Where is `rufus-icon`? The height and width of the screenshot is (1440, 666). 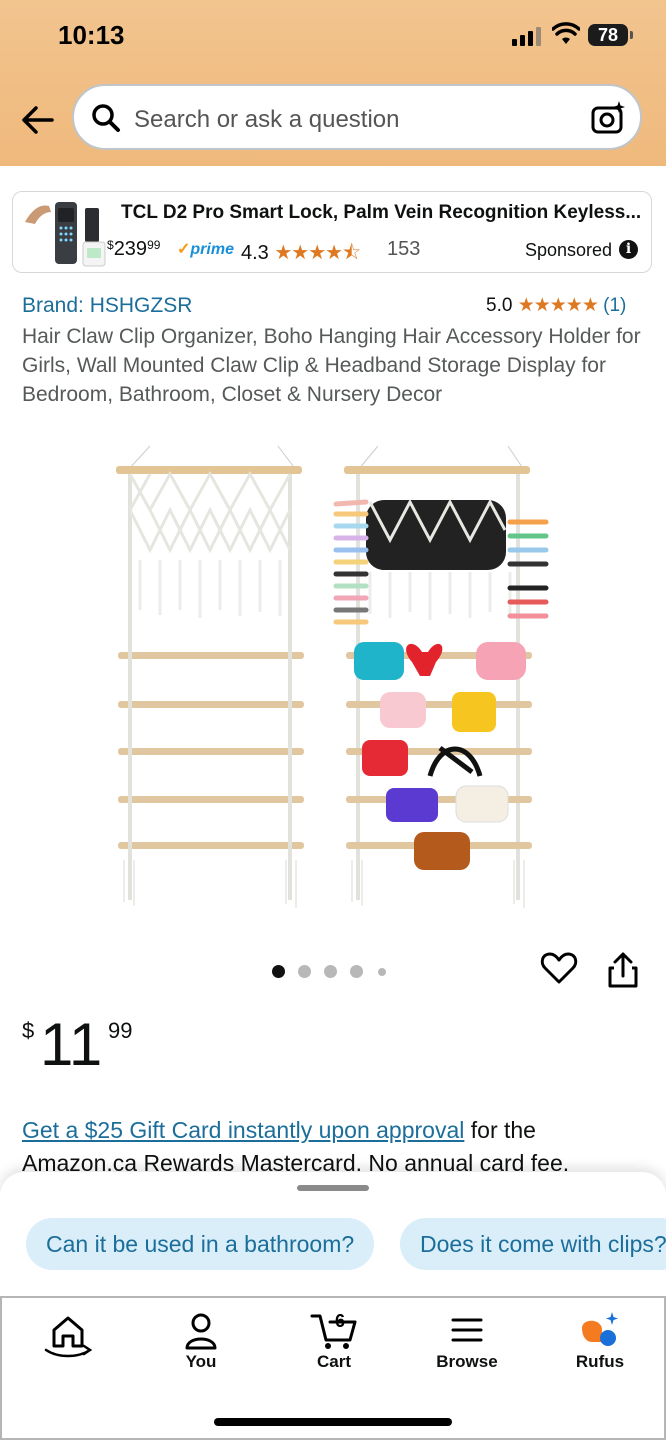 rufus-icon is located at coordinates (600, 1329).